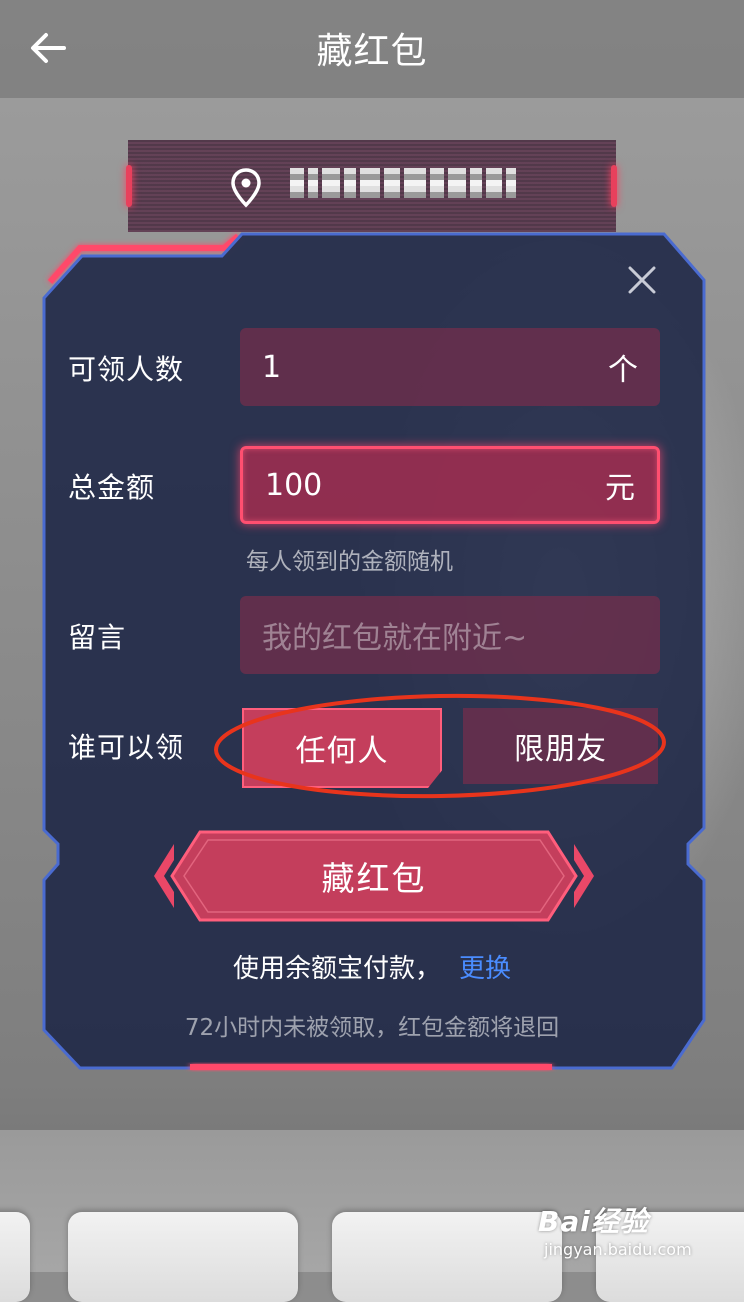 The image size is (744, 1302). I want to click on message-placeholder: 我的红包就在附近~, so click(395, 638).